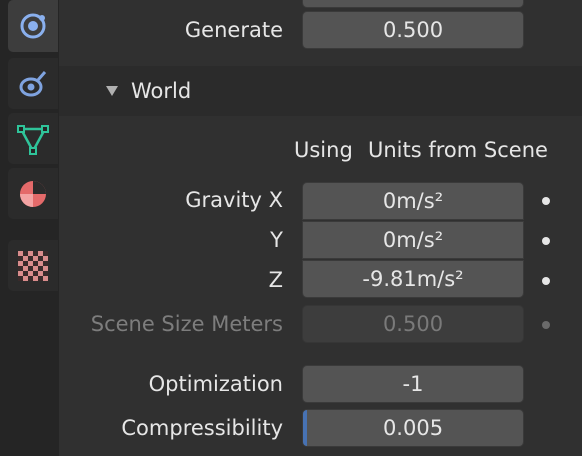 The height and width of the screenshot is (456, 582). What do you see at coordinates (275, 280) in the screenshot?
I see `gravity-z-label: Z` at bounding box center [275, 280].